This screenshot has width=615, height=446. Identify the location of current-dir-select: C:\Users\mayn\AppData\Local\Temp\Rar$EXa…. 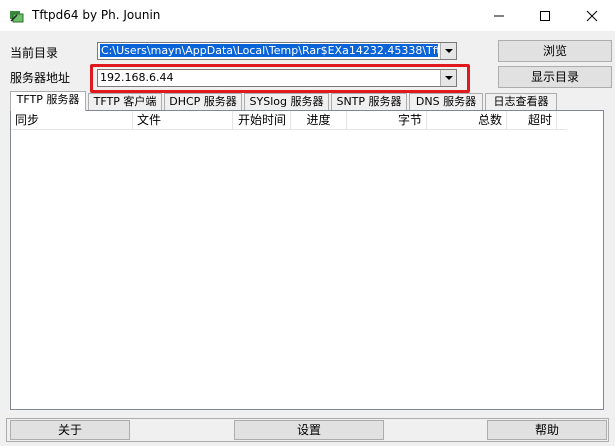
(277, 51).